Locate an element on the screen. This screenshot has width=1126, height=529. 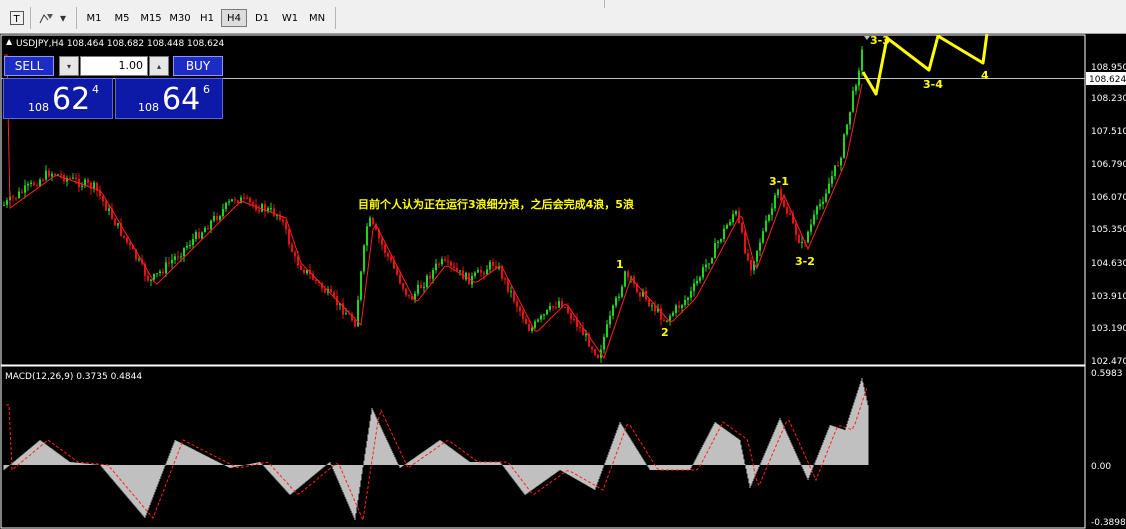
timeframe-m15: M15 is located at coordinates (151, 18).